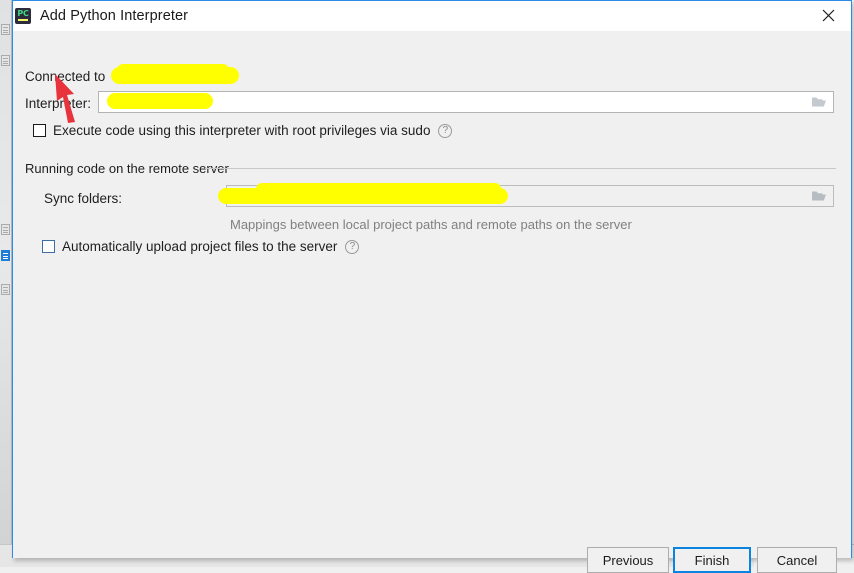  What do you see at coordinates (48, 246) in the screenshot?
I see `auto-upload-checkbox` at bounding box center [48, 246].